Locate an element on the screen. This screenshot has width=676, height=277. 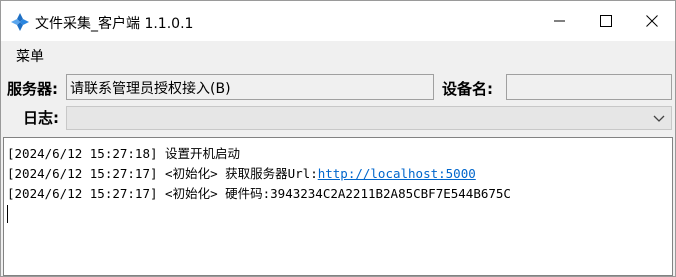
close-button is located at coordinates (652, 21).